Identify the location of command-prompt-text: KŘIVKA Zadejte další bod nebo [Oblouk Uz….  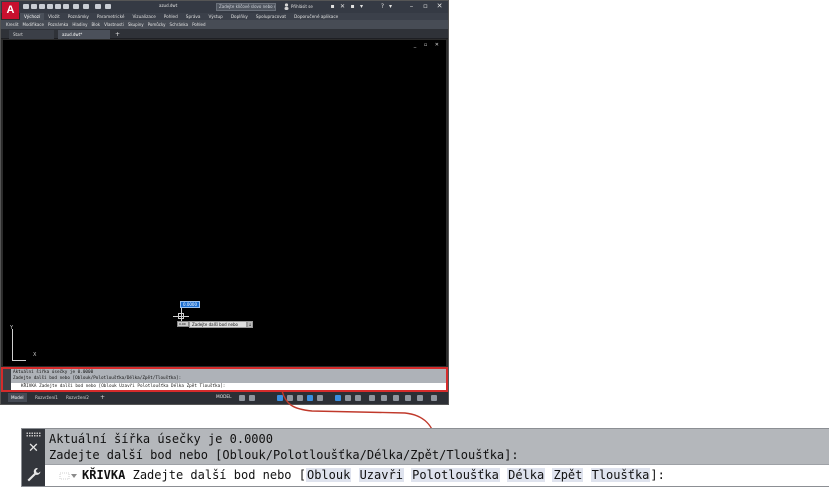
(373, 475).